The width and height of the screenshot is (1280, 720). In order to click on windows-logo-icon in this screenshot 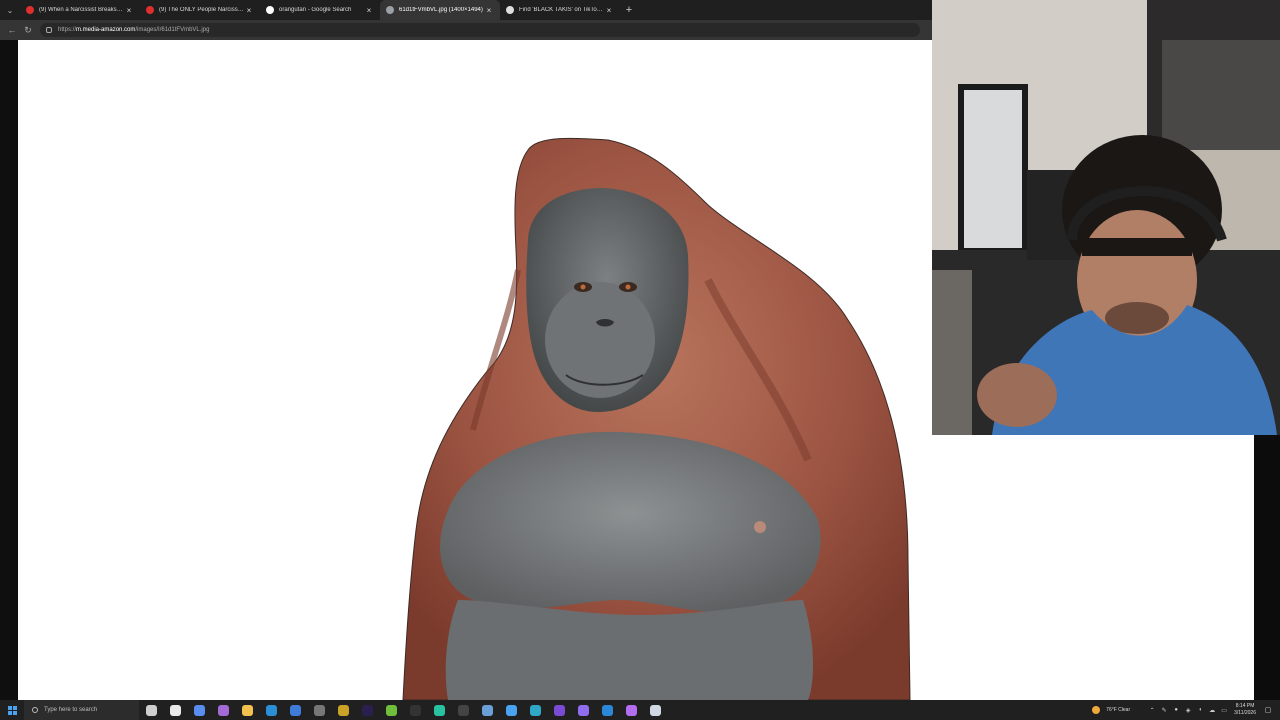, I will do `click(12, 710)`.